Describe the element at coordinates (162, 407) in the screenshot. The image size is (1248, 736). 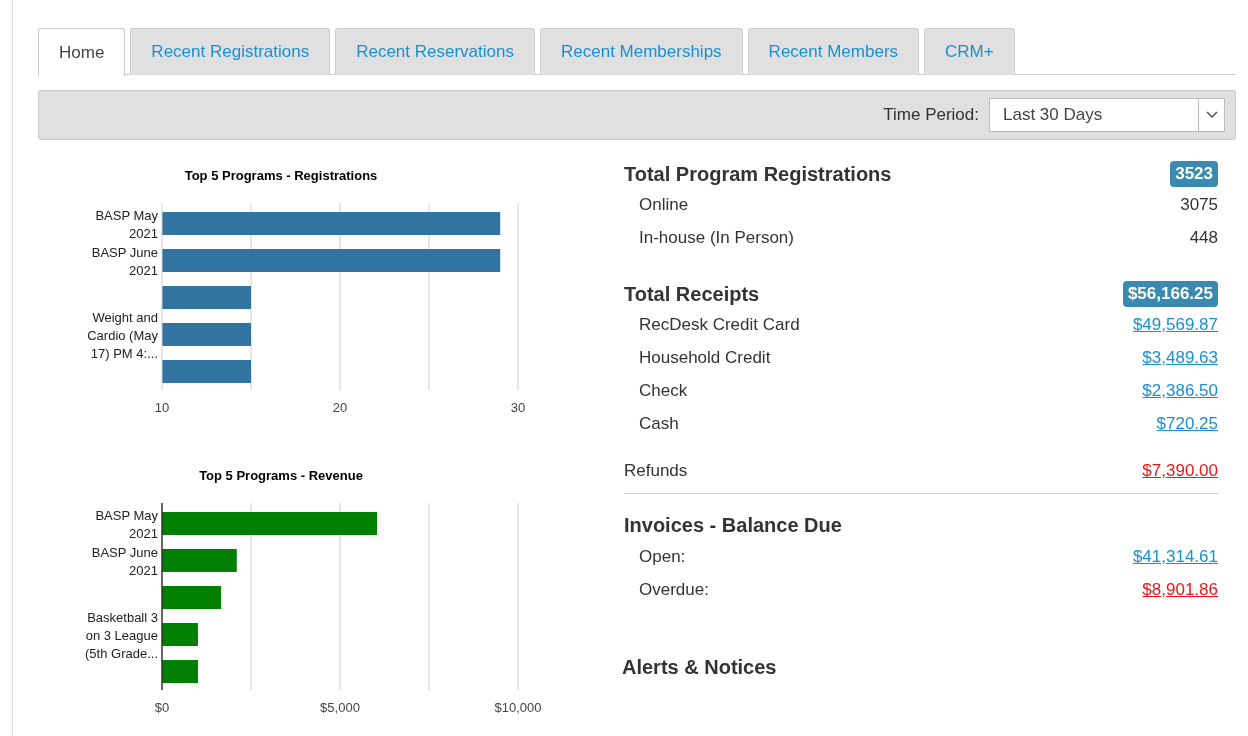
I see `tick-label: 10` at that location.